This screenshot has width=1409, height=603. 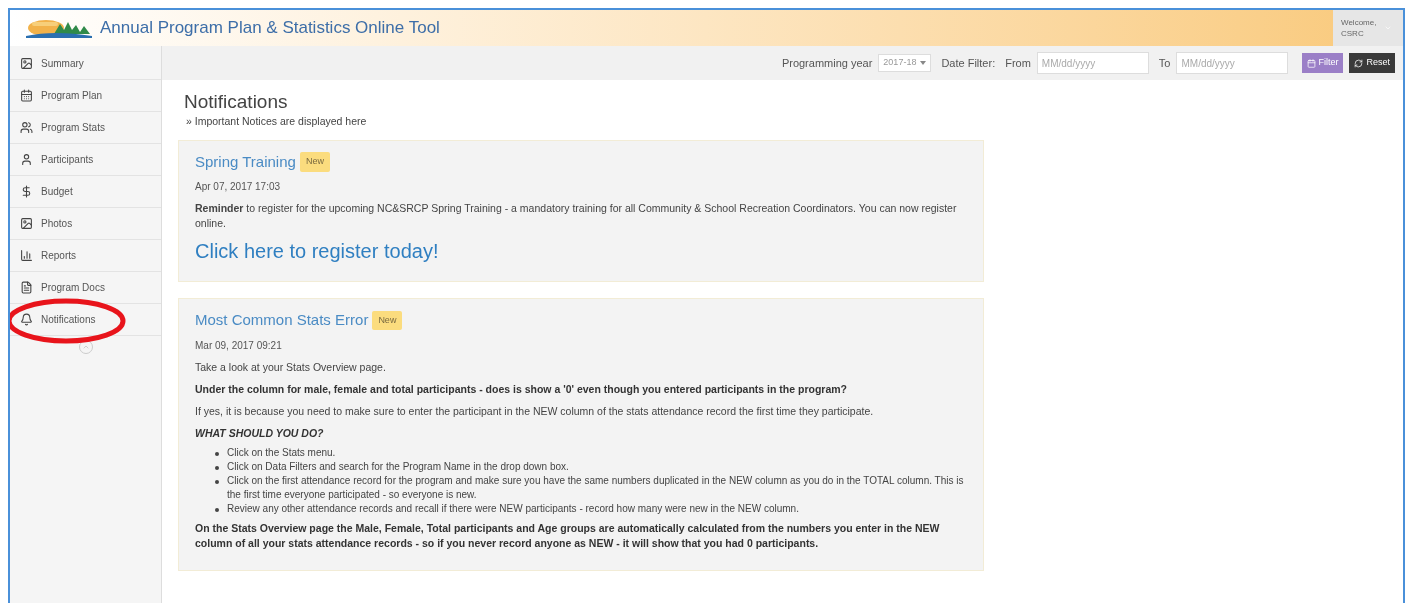 What do you see at coordinates (85, 256) in the screenshot?
I see `sidebar-item: Reports` at bounding box center [85, 256].